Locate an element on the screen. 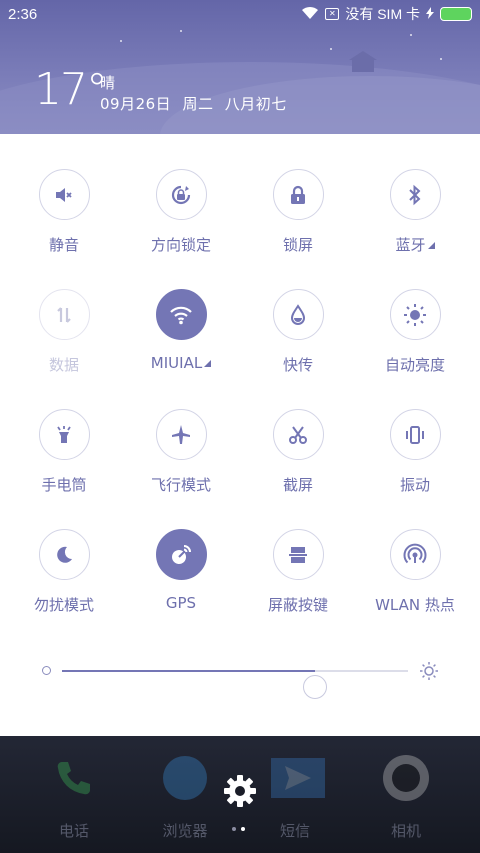  page-dot-active is located at coordinates (243, 829).